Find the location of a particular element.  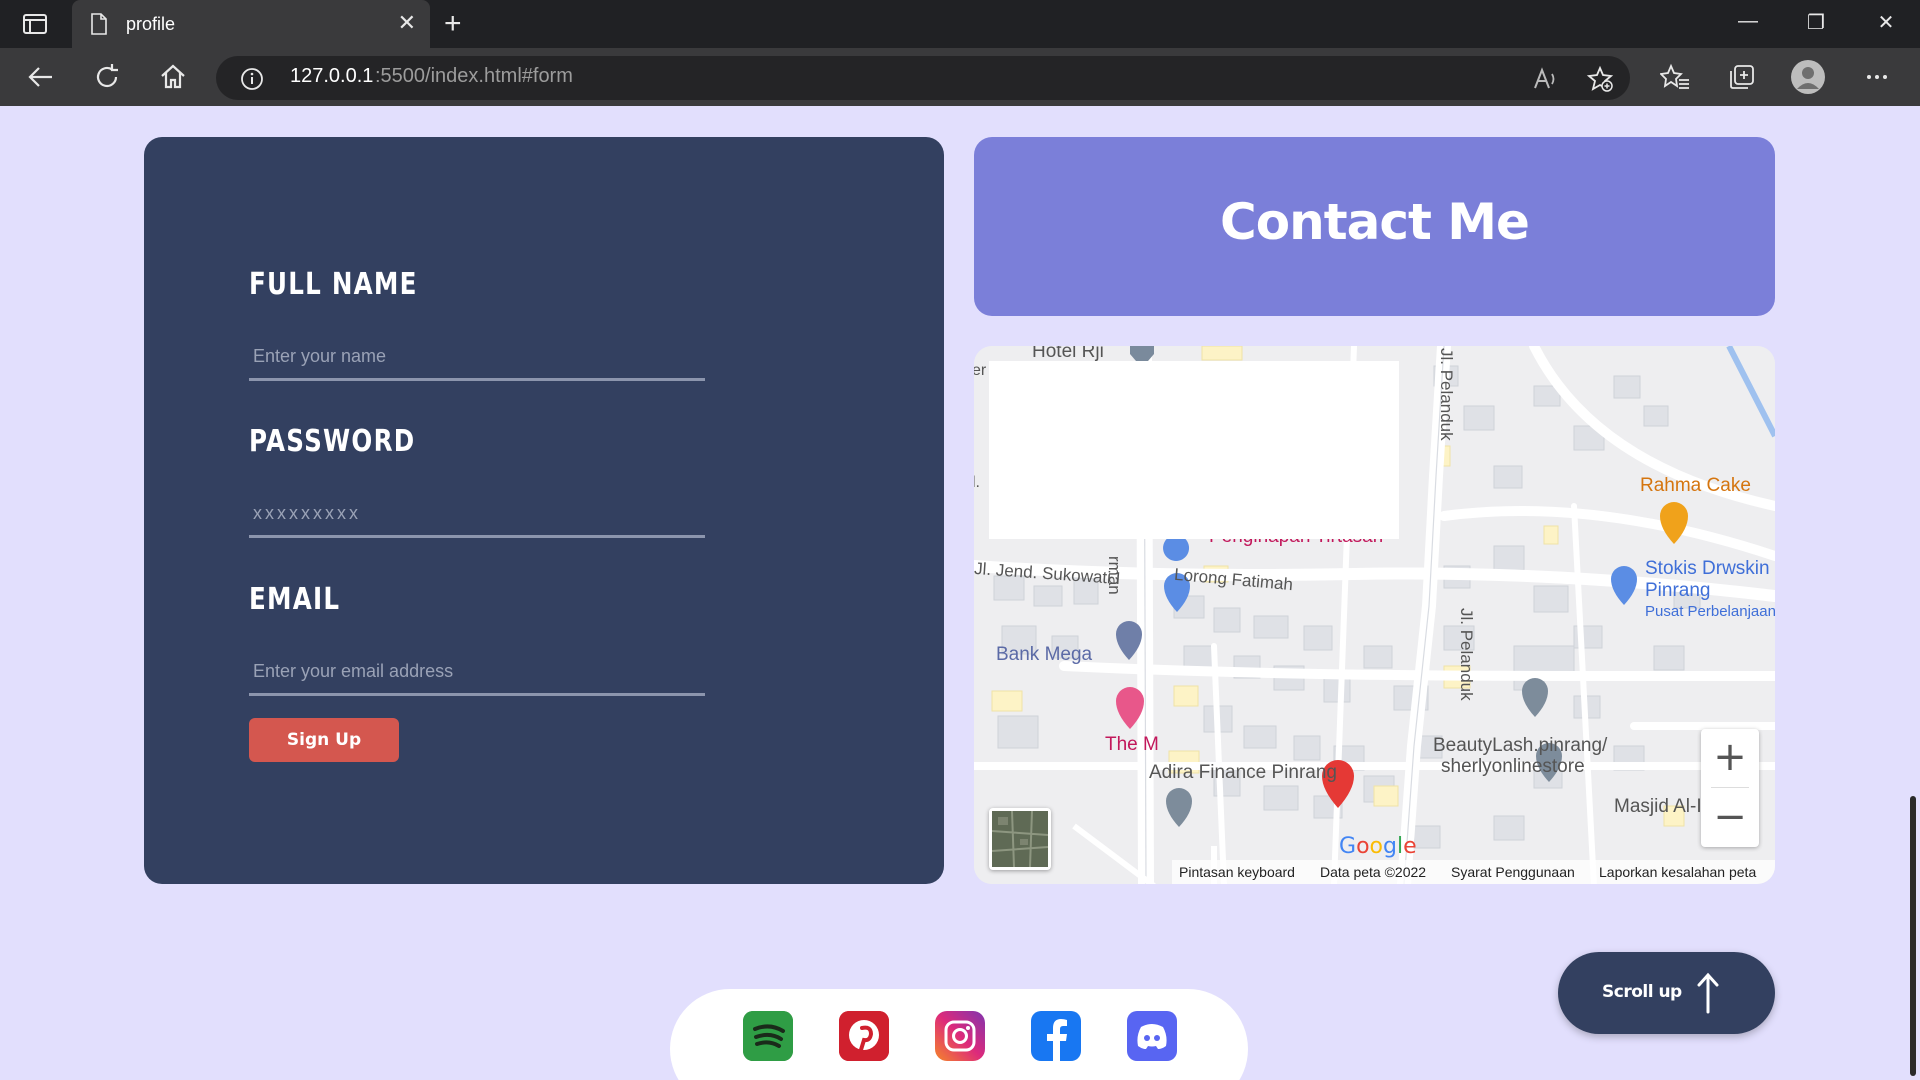

close-tab-icon: ✕ is located at coordinates (407, 23).